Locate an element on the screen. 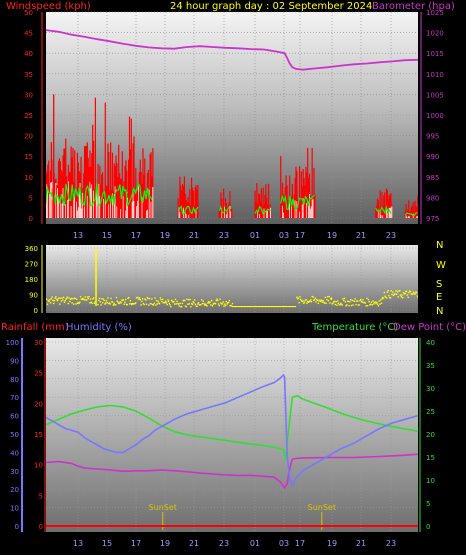  rainfall-tick-label: 15 is located at coordinates (38, 435).